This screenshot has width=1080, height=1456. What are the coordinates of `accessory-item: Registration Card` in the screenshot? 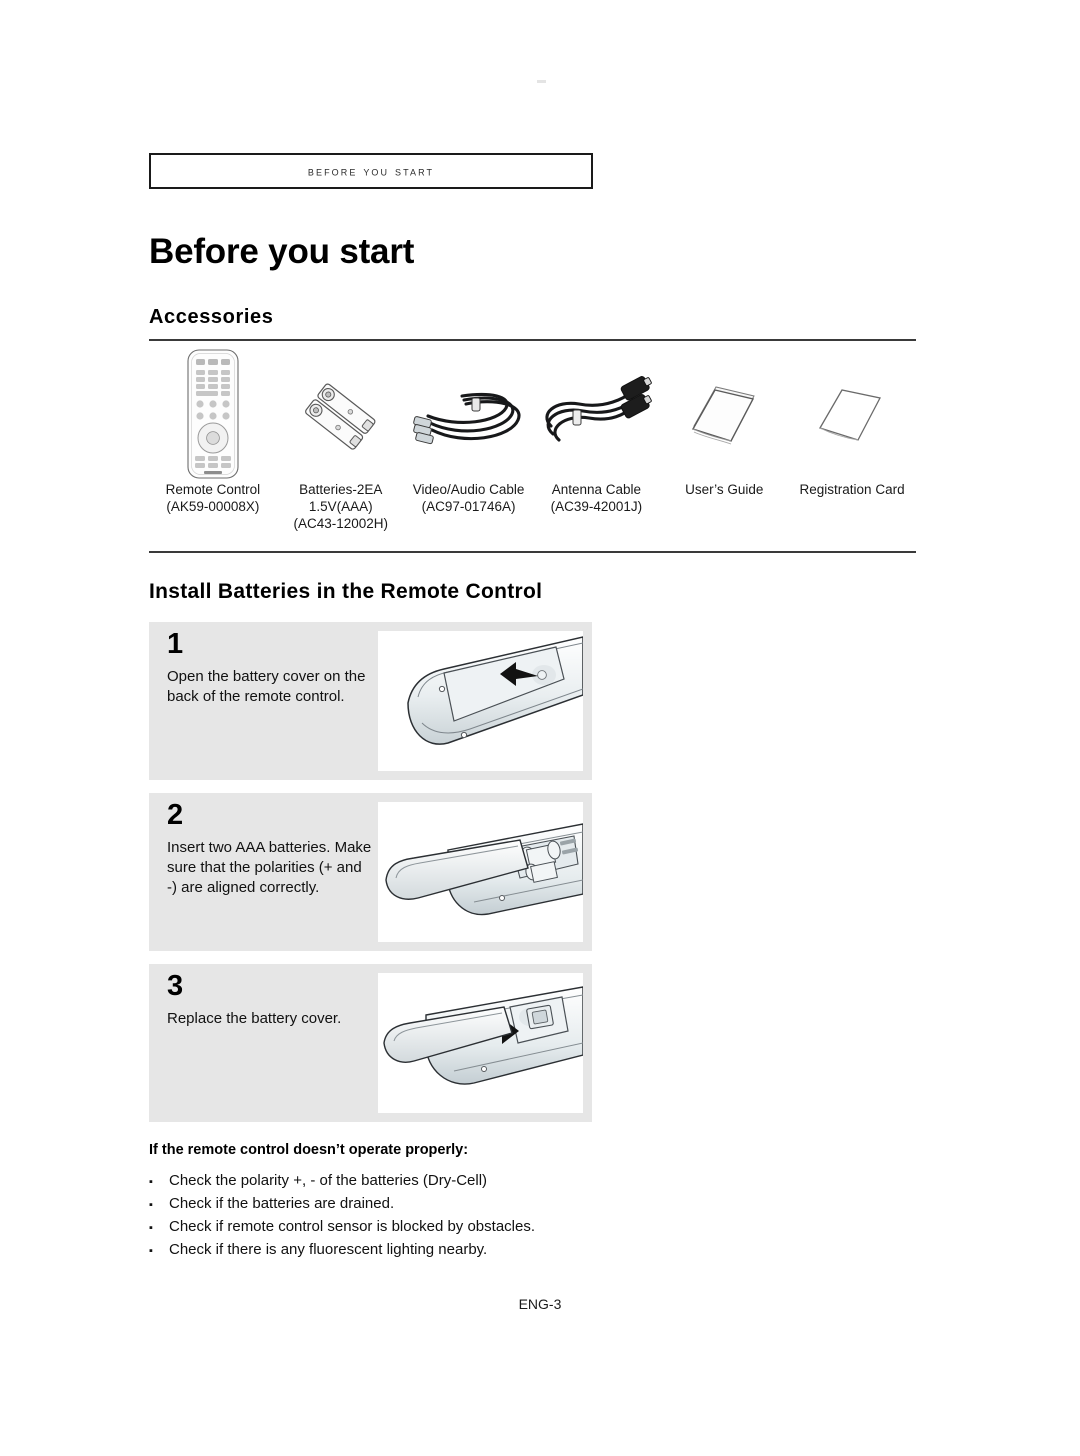 It's located at (852, 422).